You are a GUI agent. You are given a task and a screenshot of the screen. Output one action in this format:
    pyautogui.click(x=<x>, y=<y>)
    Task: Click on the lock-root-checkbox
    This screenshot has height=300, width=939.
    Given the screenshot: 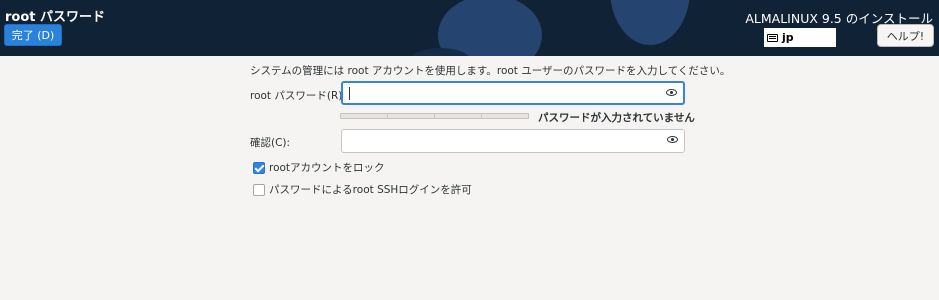 What is the action you would take?
    pyautogui.click(x=259, y=167)
    